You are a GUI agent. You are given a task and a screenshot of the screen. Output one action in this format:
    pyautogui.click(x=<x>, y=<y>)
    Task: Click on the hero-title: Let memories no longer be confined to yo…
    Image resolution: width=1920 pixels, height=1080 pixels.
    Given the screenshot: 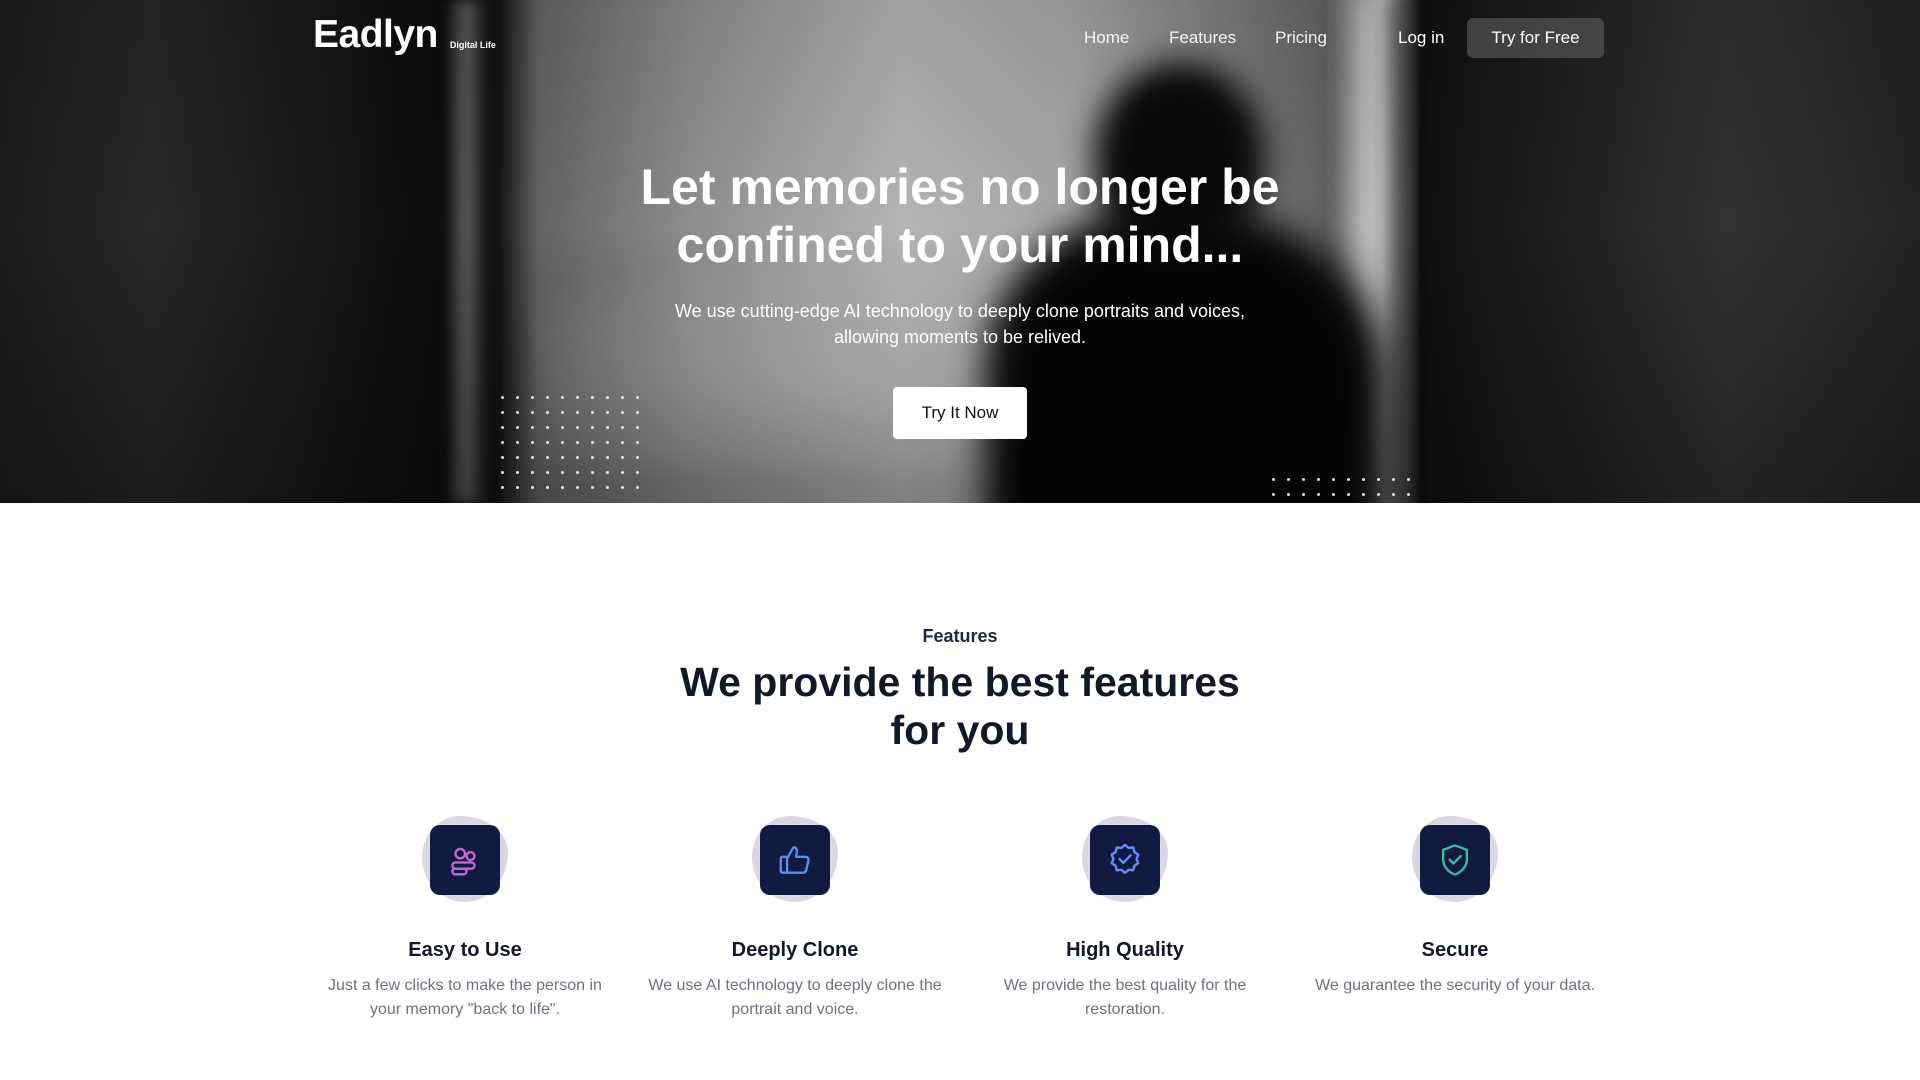 What is the action you would take?
    pyautogui.click(x=960, y=216)
    